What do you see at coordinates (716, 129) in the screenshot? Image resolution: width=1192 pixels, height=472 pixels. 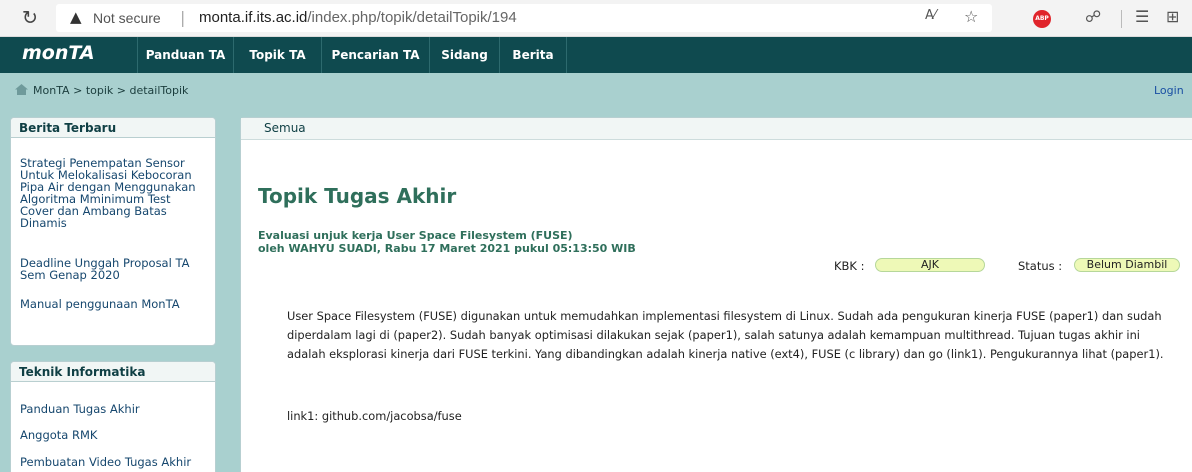 I see `tab-bar: Semua` at bounding box center [716, 129].